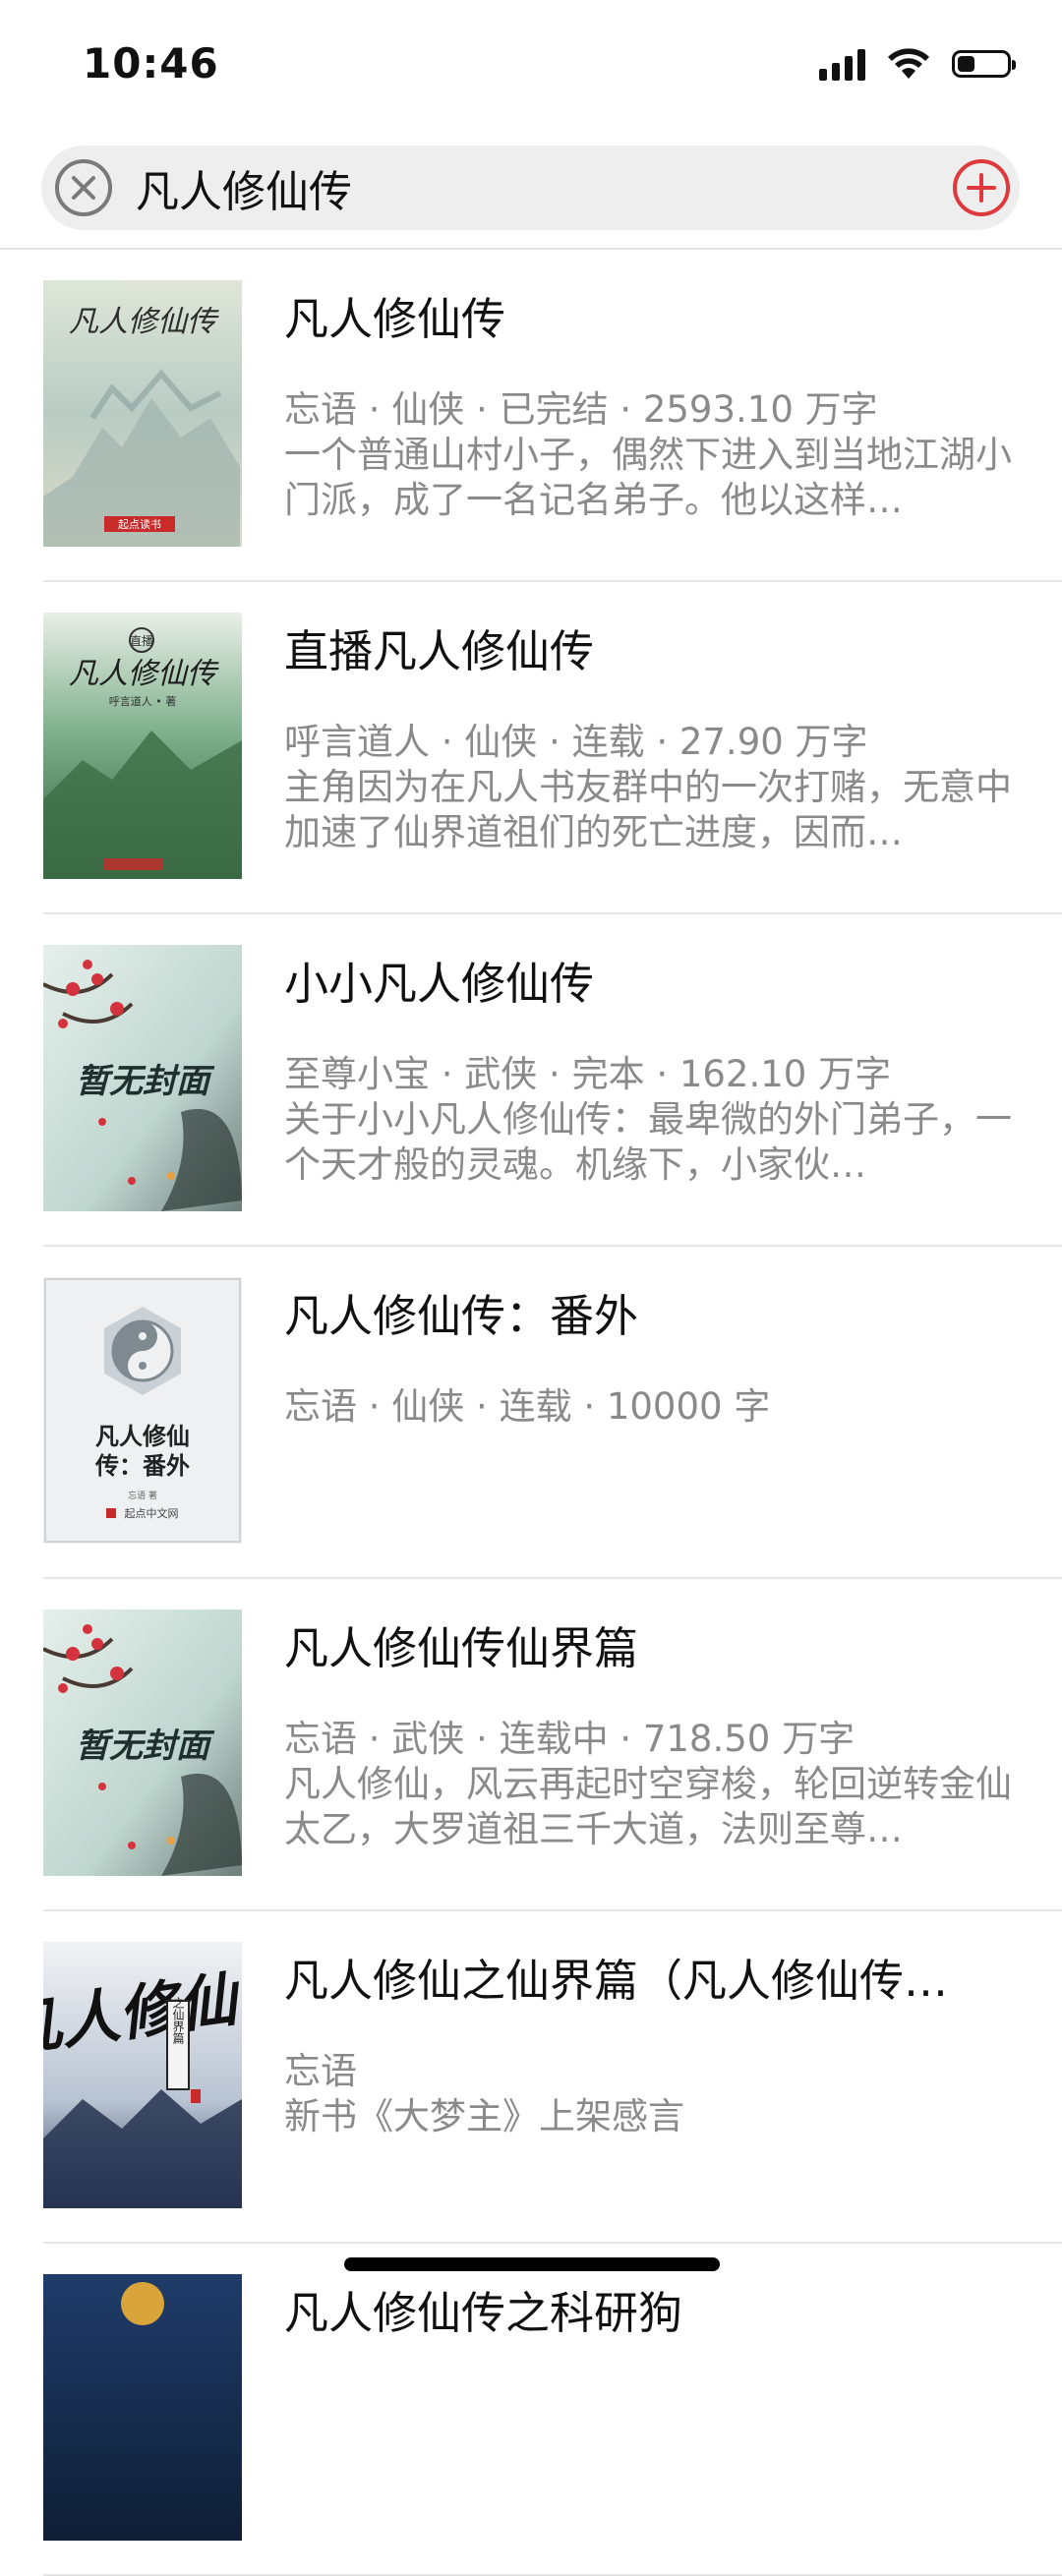  I want to click on book-meta: 至尊小宝 · 武侠 · 完本 · 162.10 万字, so click(588, 1074).